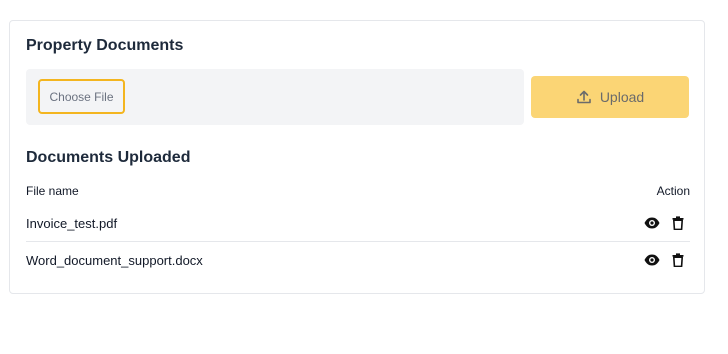 Image resolution: width=728 pixels, height=354 pixels. What do you see at coordinates (52, 191) in the screenshot?
I see `column-header-file-name: File name` at bounding box center [52, 191].